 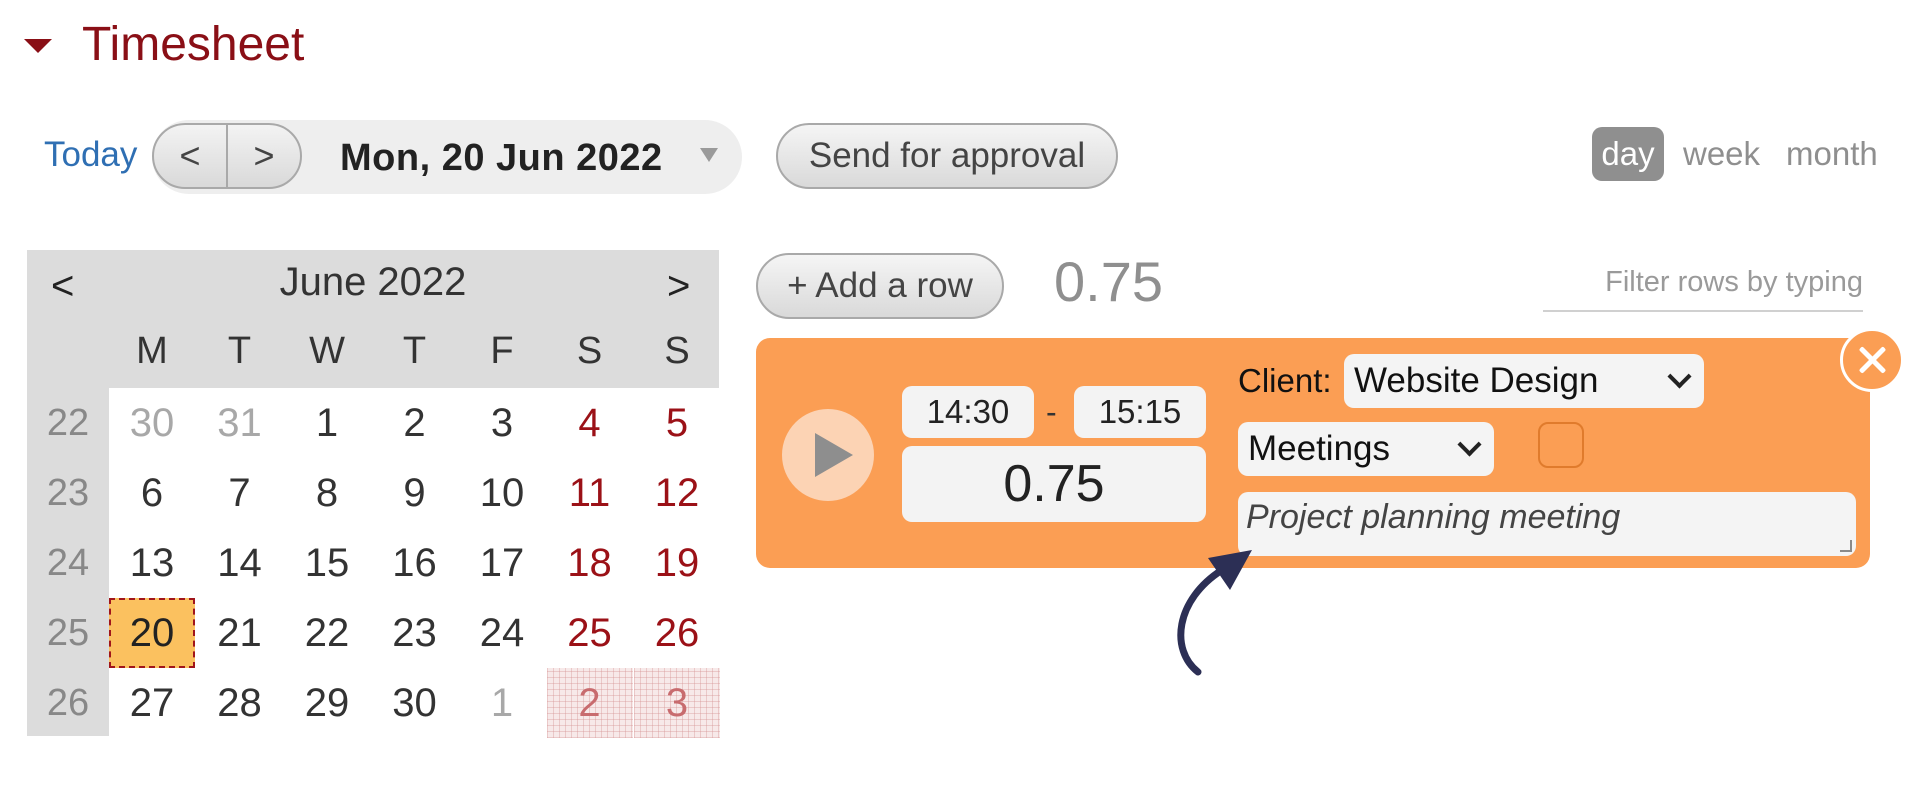 What do you see at coordinates (152, 351) in the screenshot?
I see `weekday-header: M` at bounding box center [152, 351].